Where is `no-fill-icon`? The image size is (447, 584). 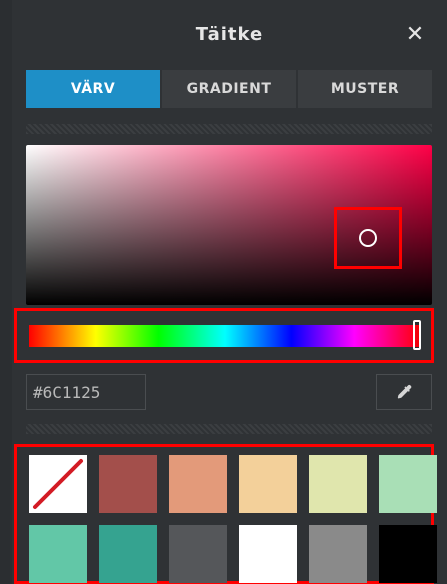
no-fill-icon is located at coordinates (58, 484).